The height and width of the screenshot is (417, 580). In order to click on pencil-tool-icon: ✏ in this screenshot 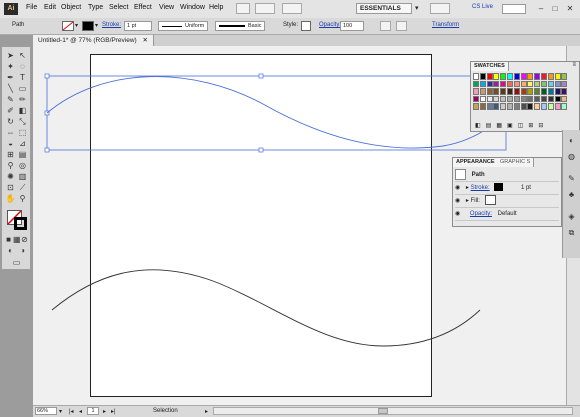, I will do `click(22, 100)`.